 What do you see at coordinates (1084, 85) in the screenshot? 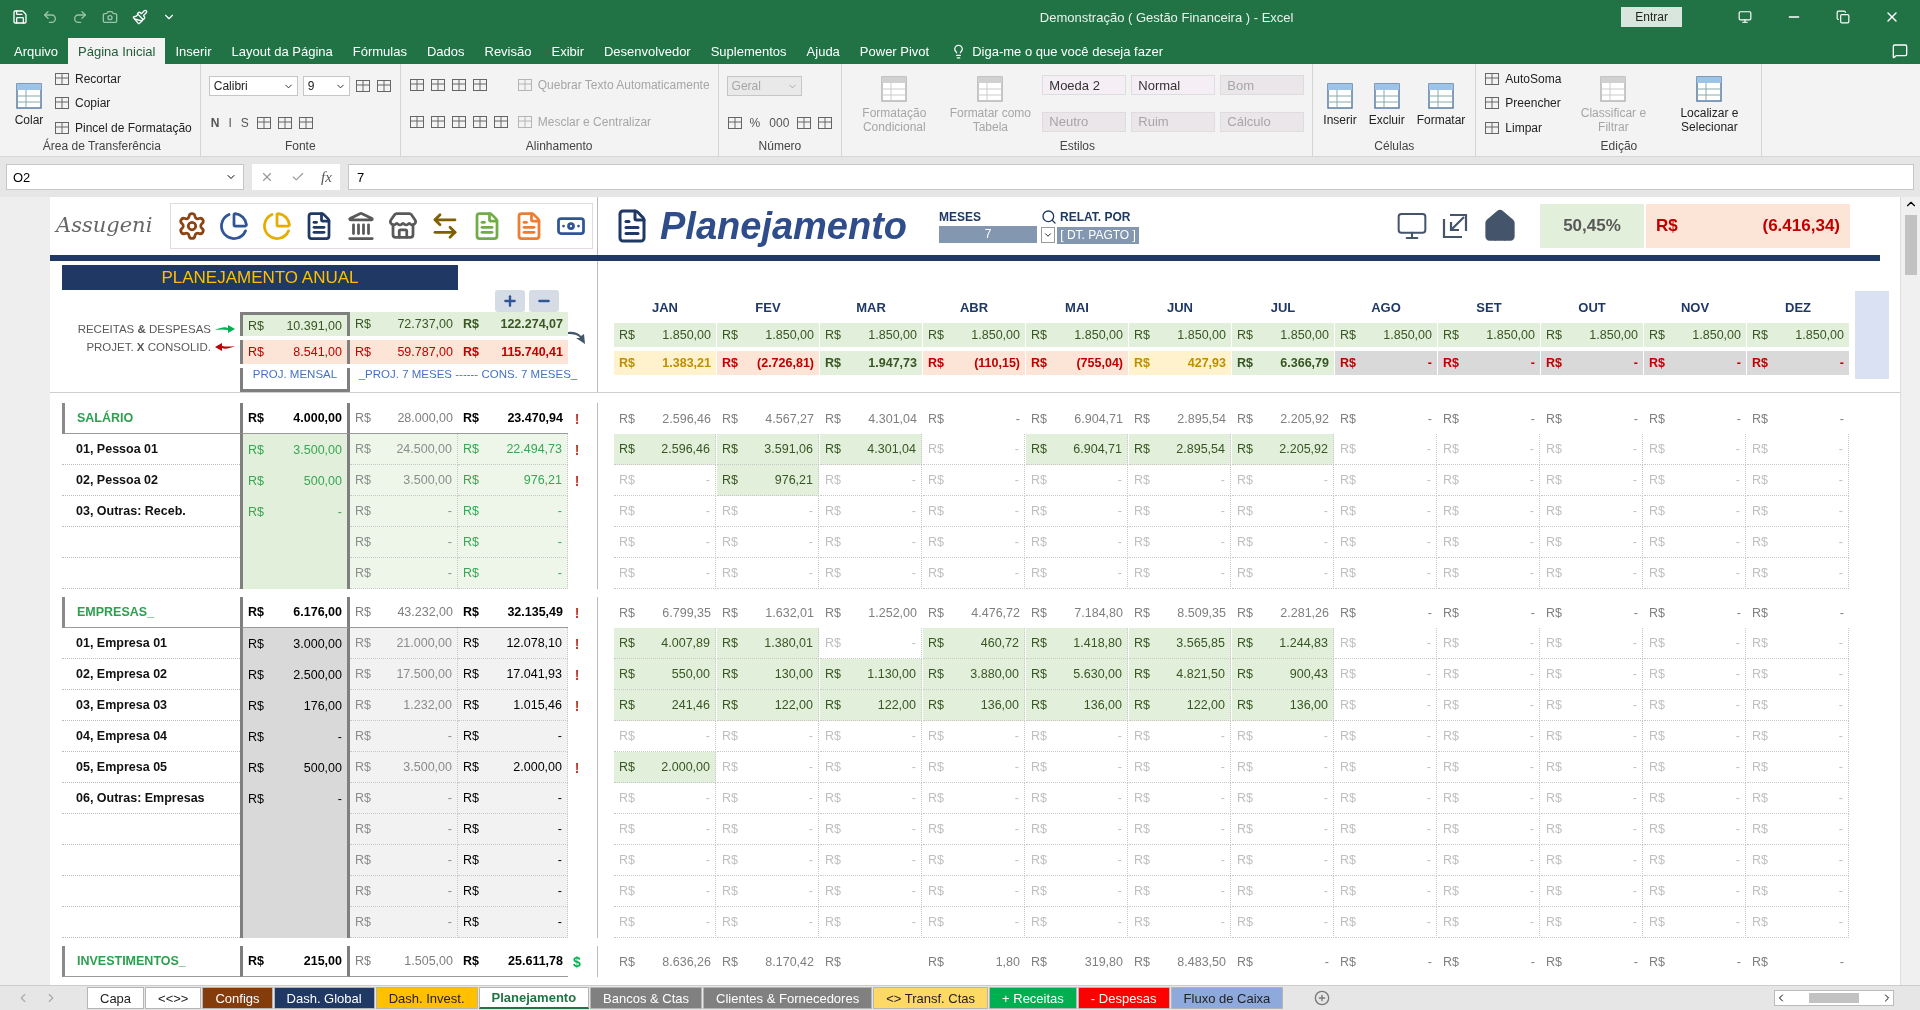
I see `cell-style: Moeda 2` at bounding box center [1084, 85].